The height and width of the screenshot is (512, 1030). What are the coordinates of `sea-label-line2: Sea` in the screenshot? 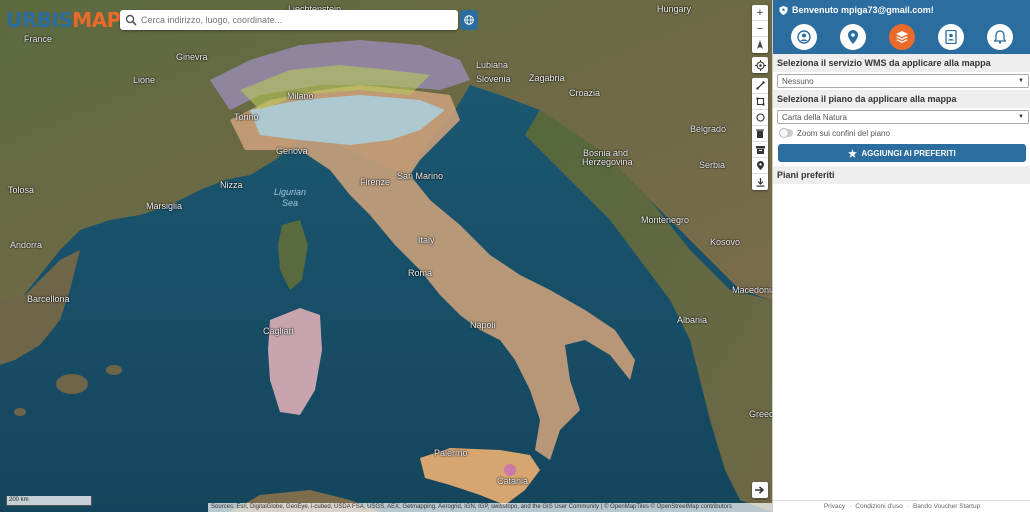 It's located at (290, 203).